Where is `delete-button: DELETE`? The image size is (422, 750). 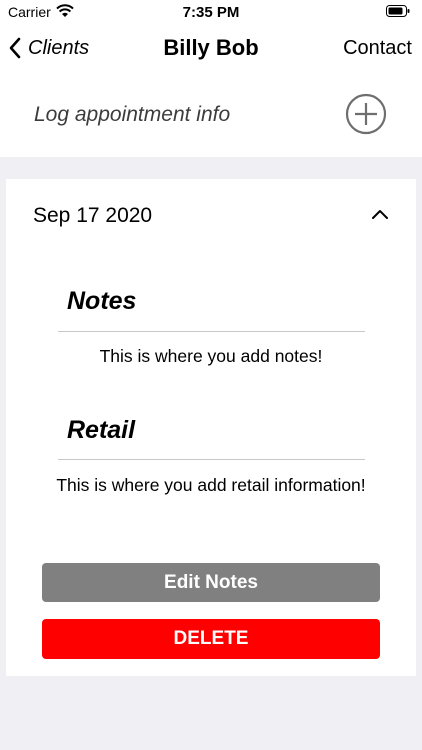 delete-button: DELETE is located at coordinates (211, 639).